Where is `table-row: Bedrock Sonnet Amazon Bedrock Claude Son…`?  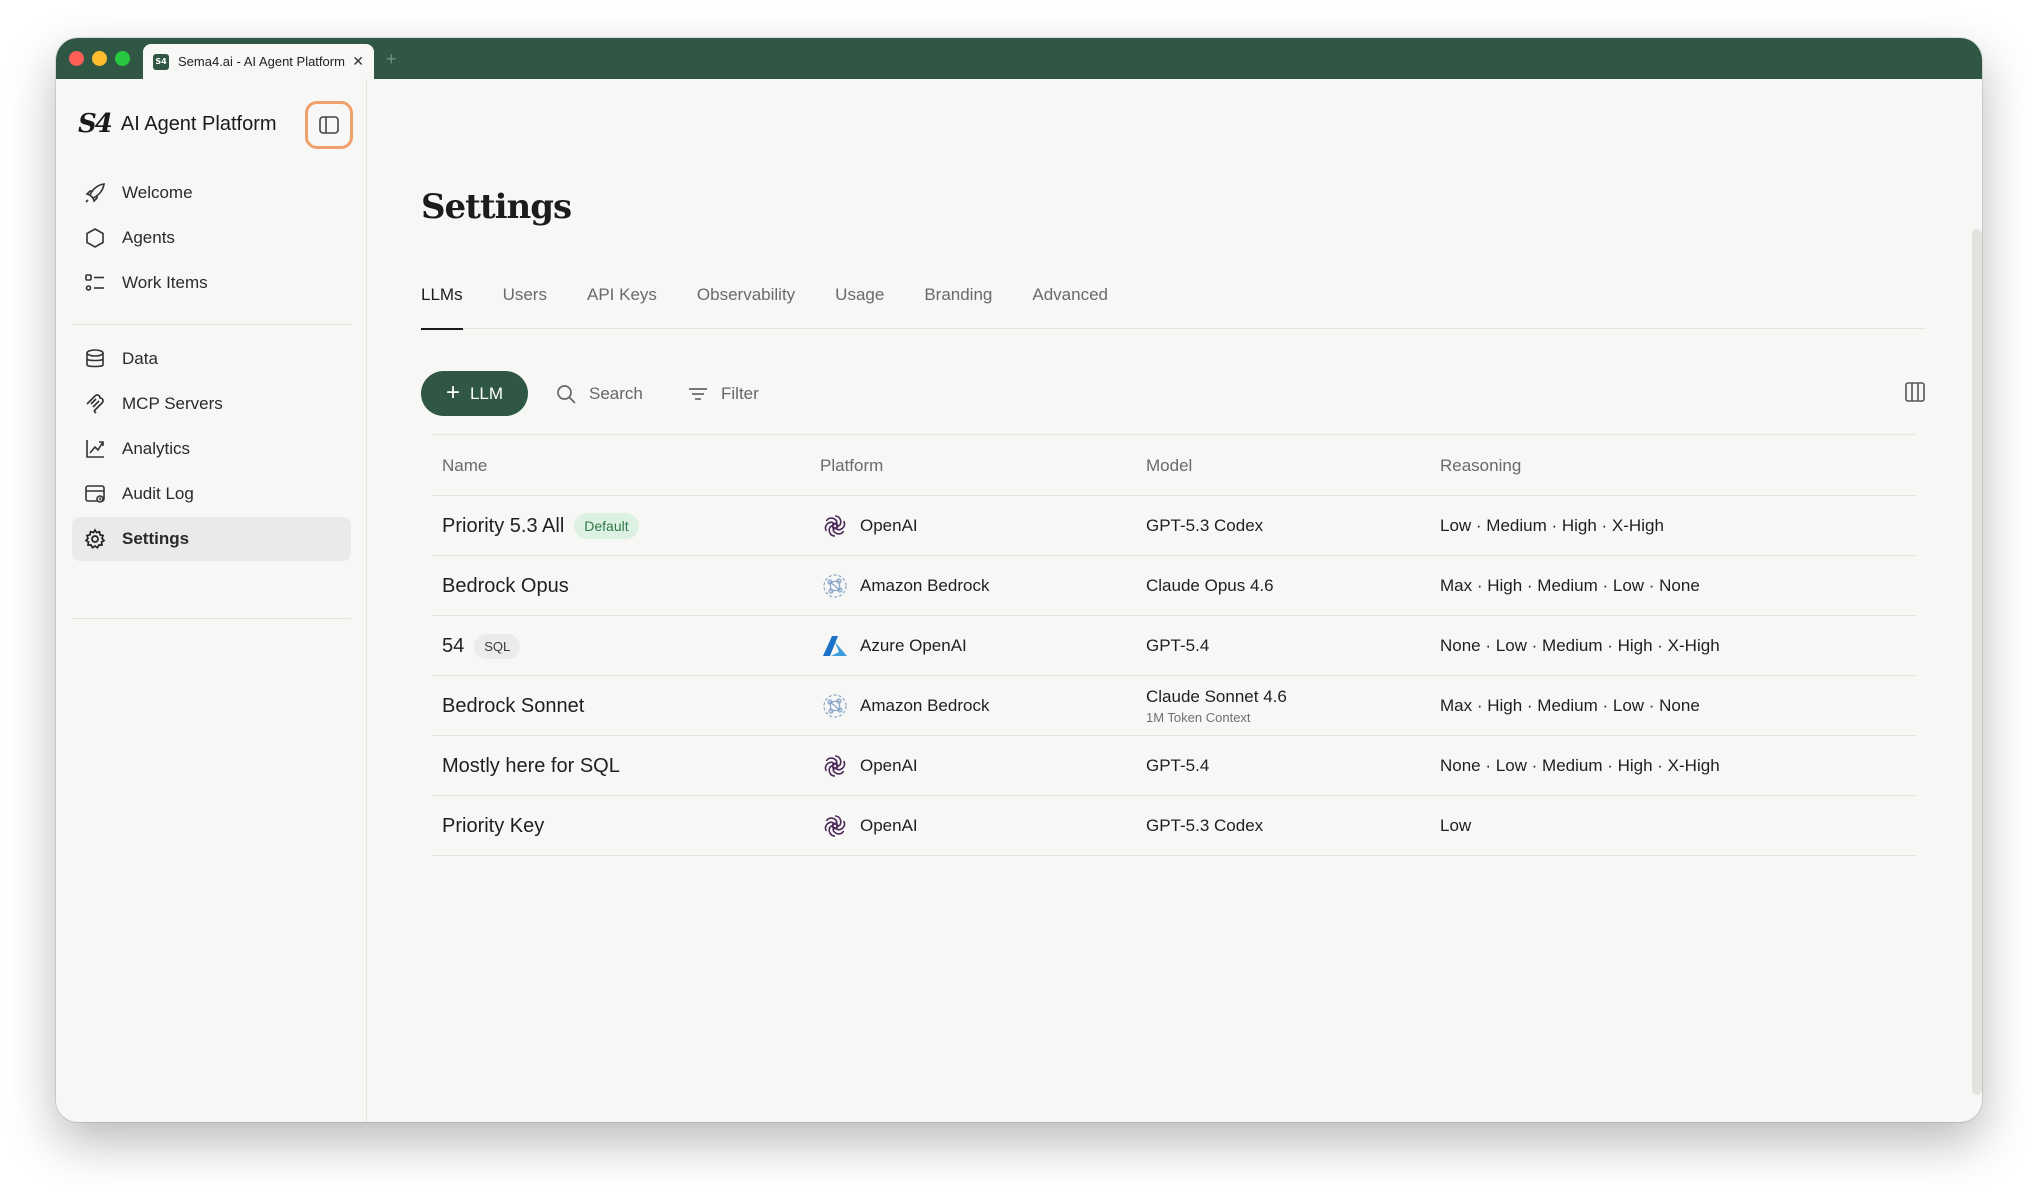
table-row: Bedrock Sonnet Amazon Bedrock Claude Son… is located at coordinates (1174, 706).